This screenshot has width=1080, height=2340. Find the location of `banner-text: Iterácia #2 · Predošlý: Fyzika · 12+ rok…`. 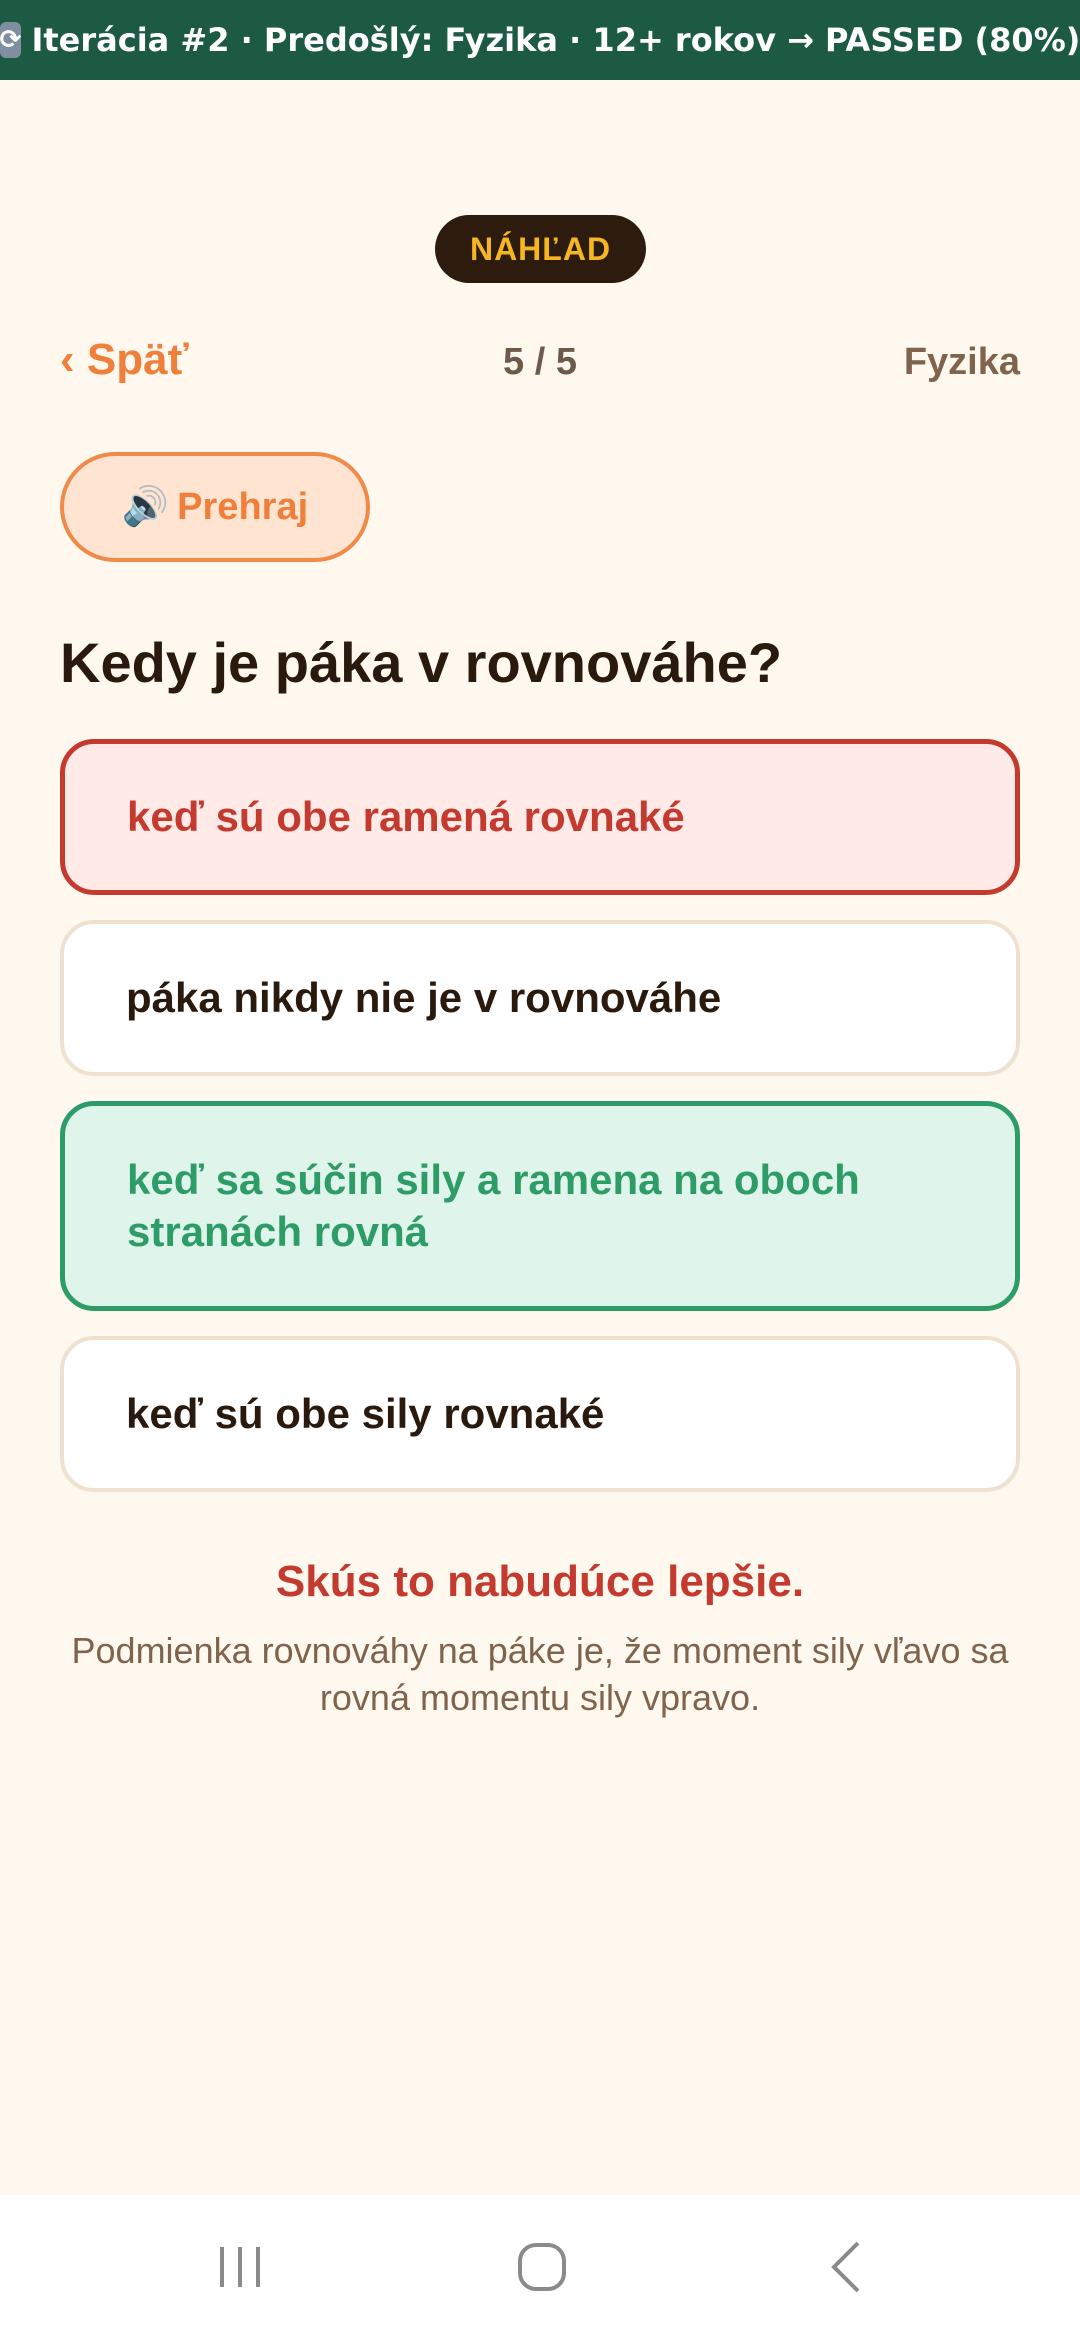

banner-text: Iterácia #2 · Predošlý: Fyzika · 12+ rok… is located at coordinates (555, 40).